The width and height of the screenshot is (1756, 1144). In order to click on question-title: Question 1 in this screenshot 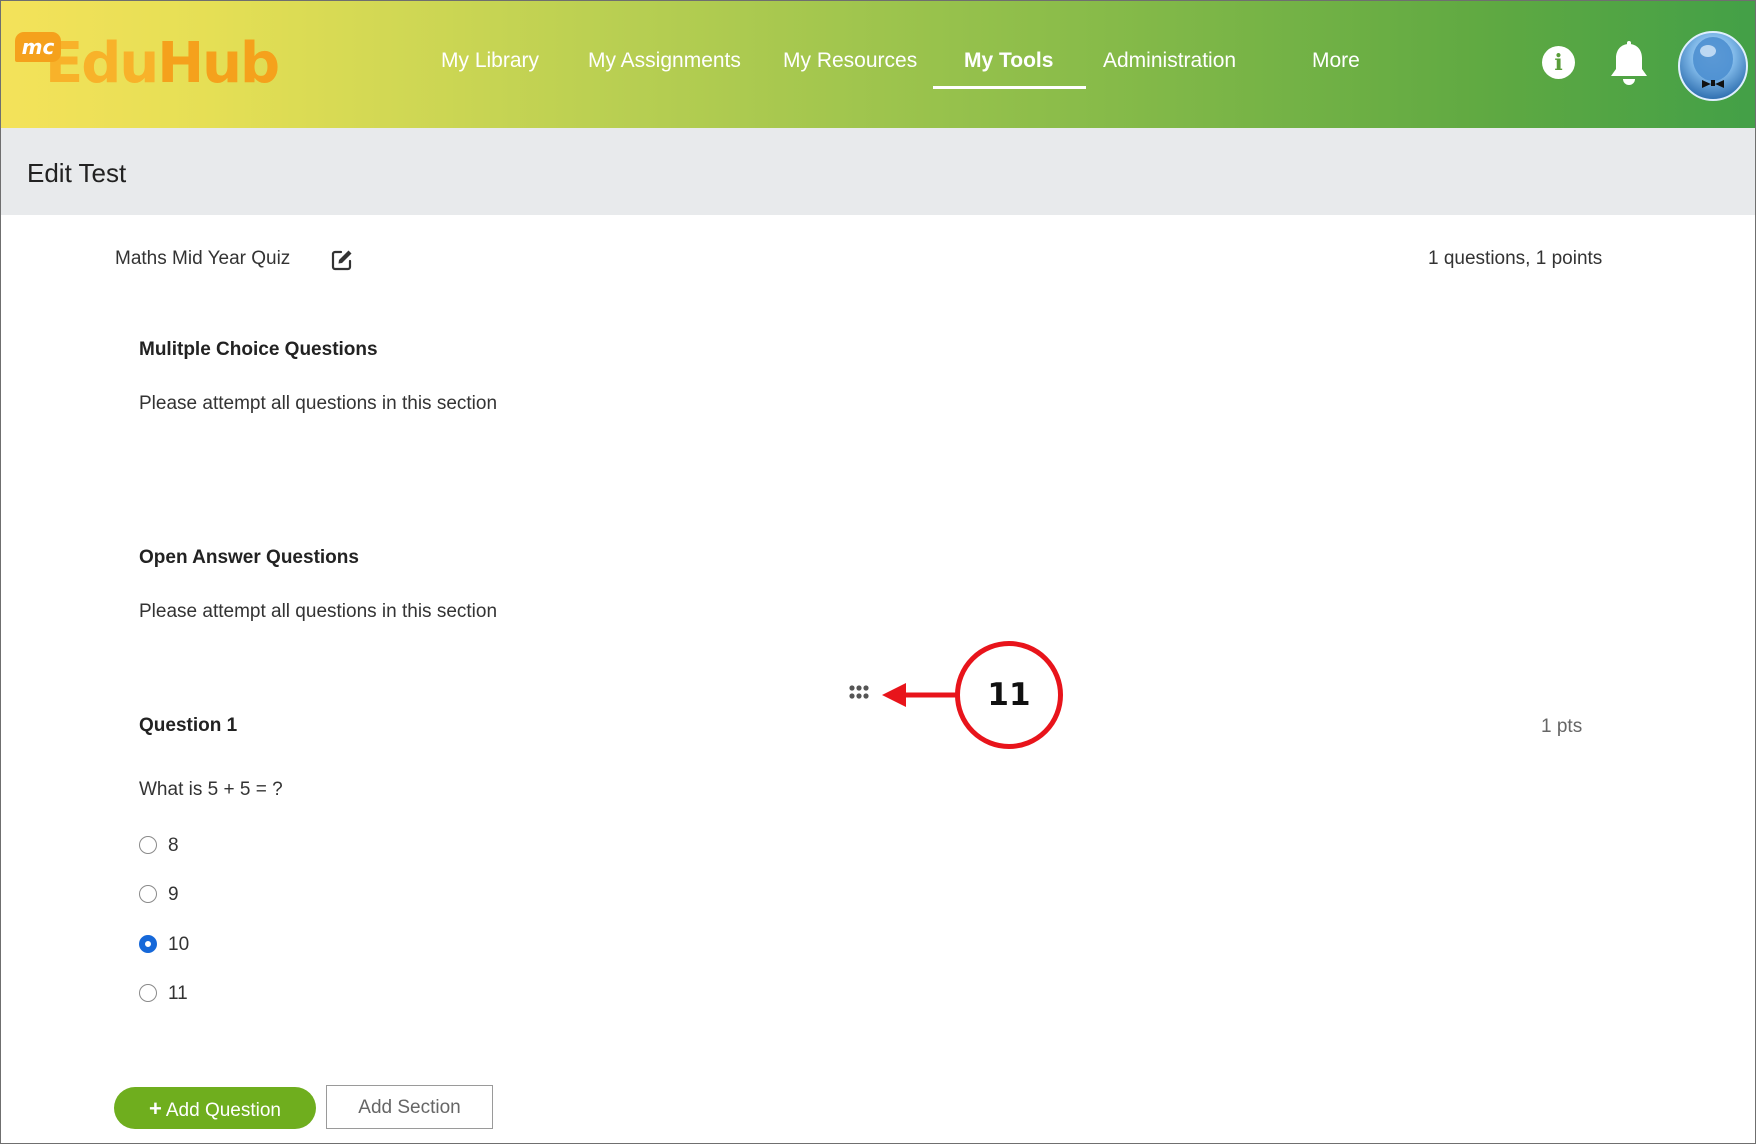, I will do `click(188, 725)`.